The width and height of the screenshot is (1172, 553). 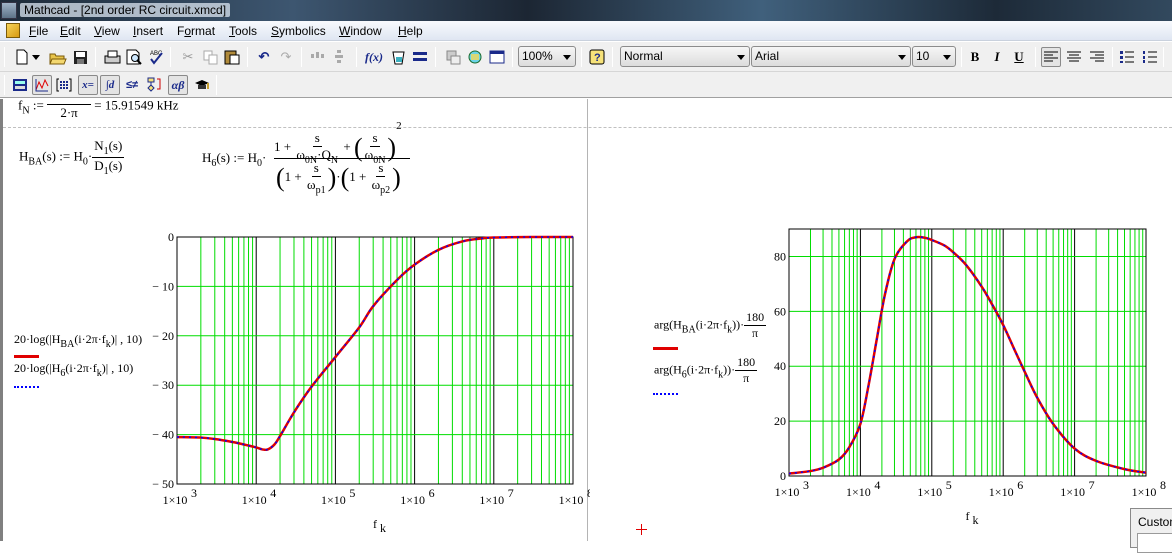 What do you see at coordinates (156, 57) in the screenshot?
I see `spellcheck-icon: ABC` at bounding box center [156, 57].